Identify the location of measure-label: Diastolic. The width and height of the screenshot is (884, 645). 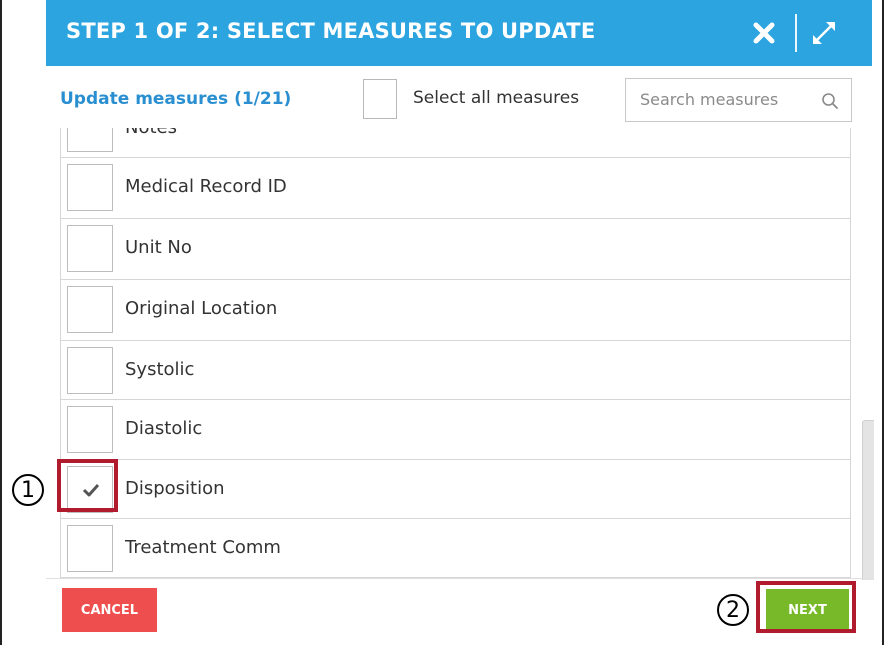
(164, 428).